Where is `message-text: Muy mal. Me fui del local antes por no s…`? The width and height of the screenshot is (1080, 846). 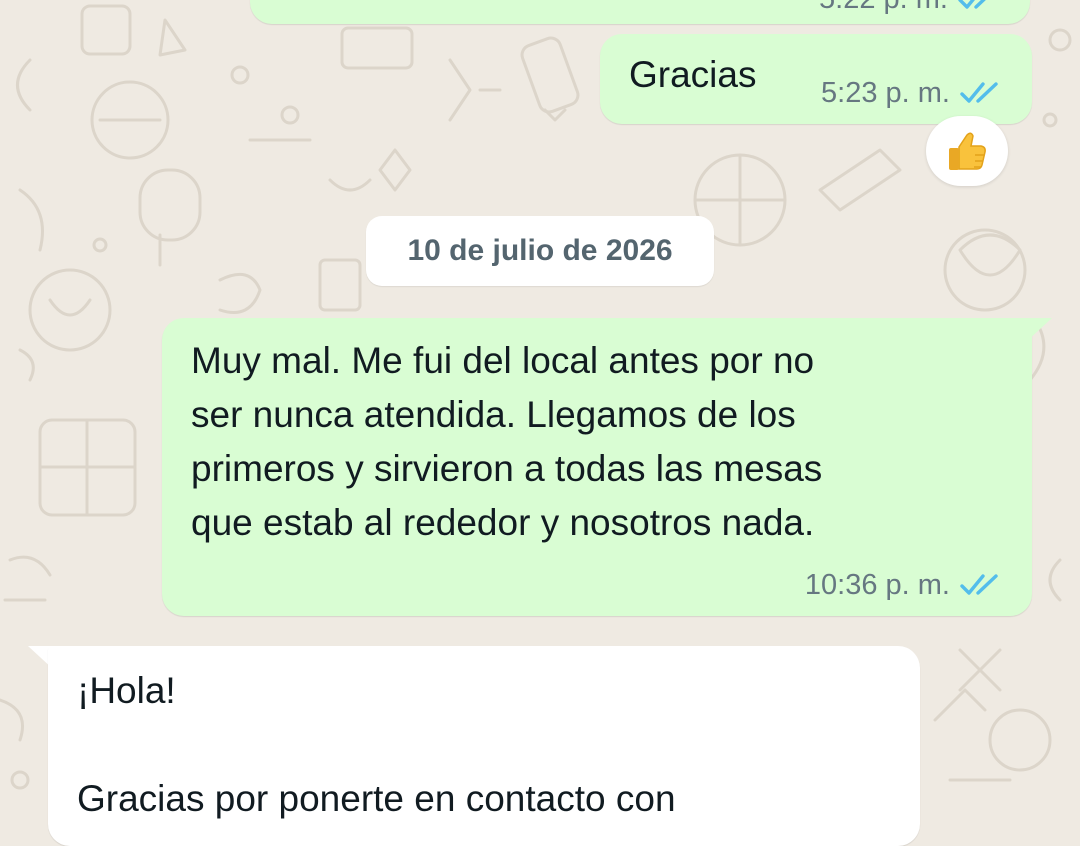
message-text: Muy mal. Me fui del local antes por no s… is located at coordinates (507, 441).